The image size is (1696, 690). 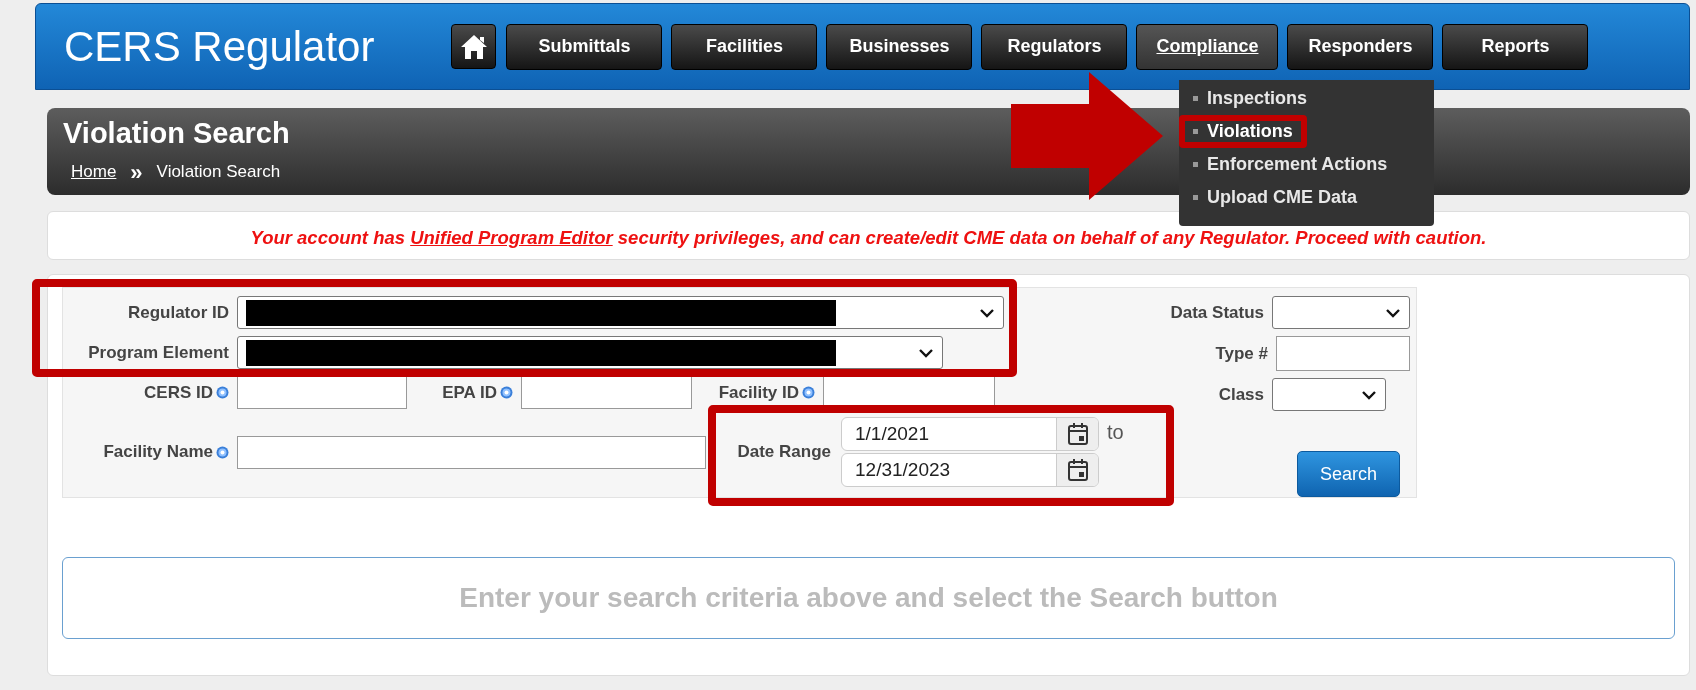 What do you see at coordinates (758, 392) in the screenshot?
I see `field-label: Facility ID` at bounding box center [758, 392].